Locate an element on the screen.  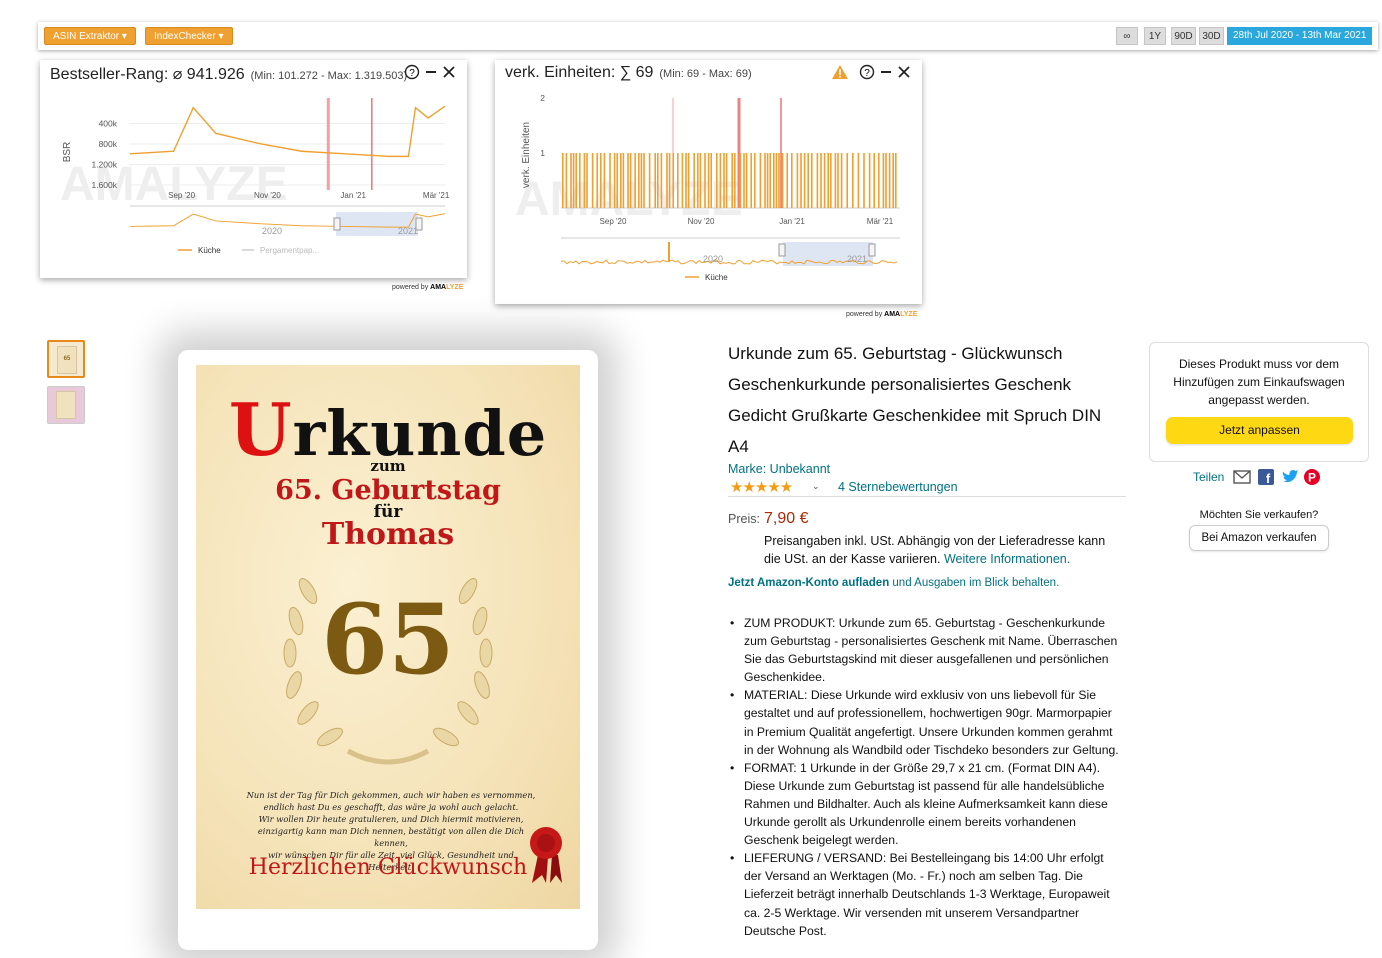
thumbnail-image: 65 is located at coordinates (67, 360).